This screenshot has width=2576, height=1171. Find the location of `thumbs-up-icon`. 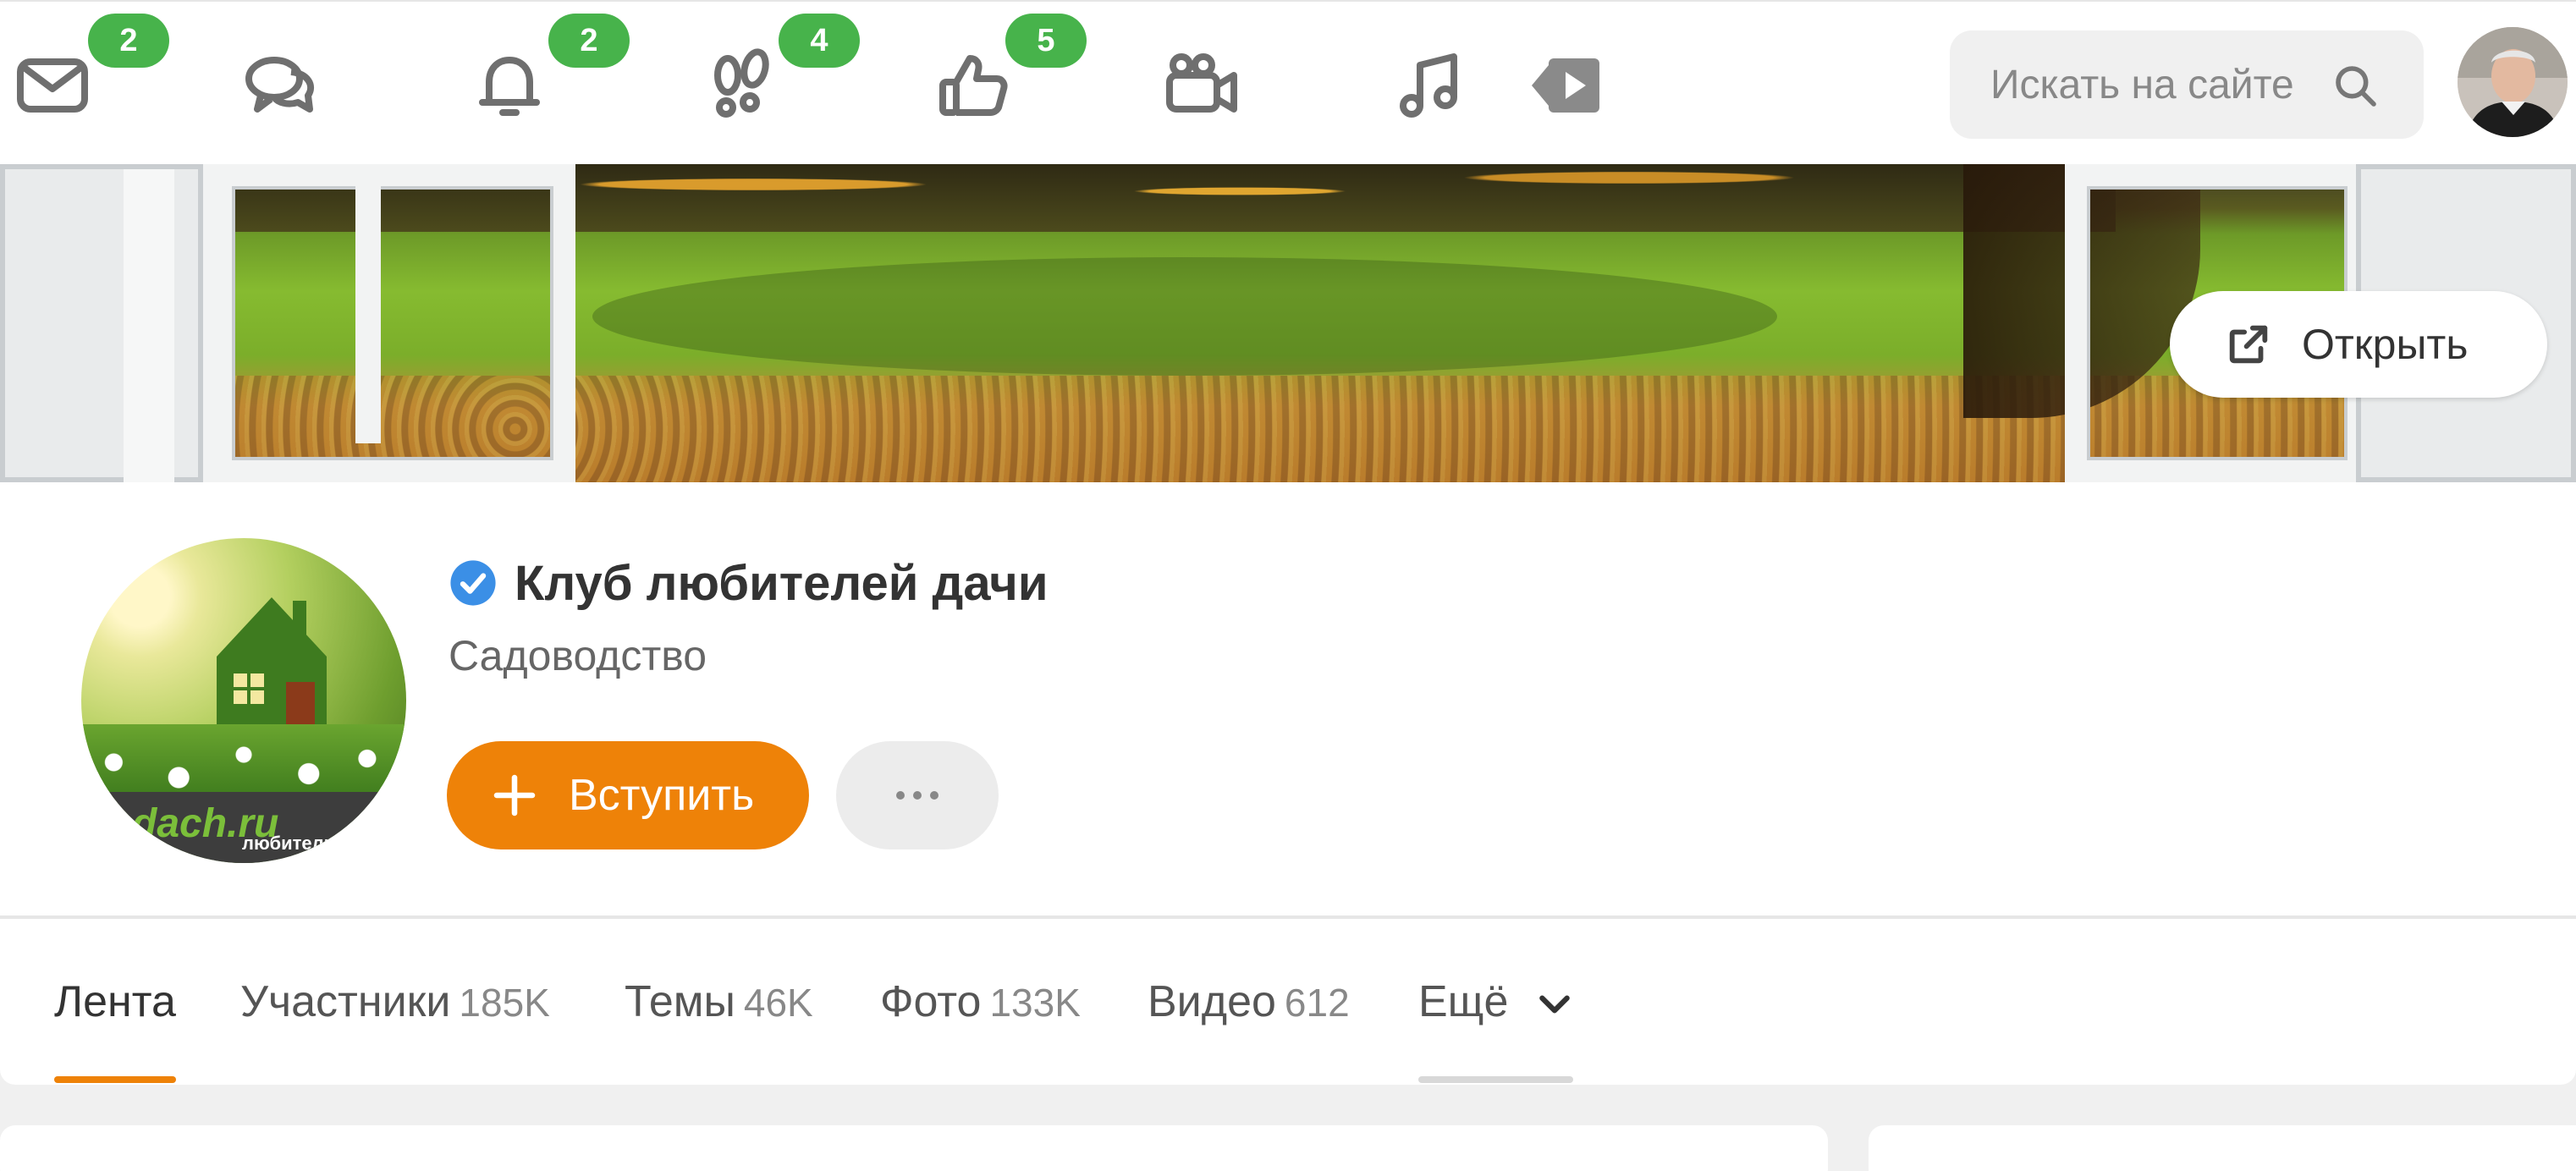

thumbs-up-icon is located at coordinates (974, 85).